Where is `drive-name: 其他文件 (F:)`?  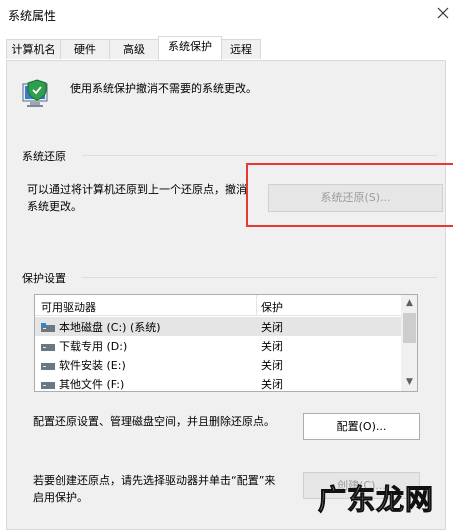 drive-name: 其他文件 (F:) is located at coordinates (92, 384).